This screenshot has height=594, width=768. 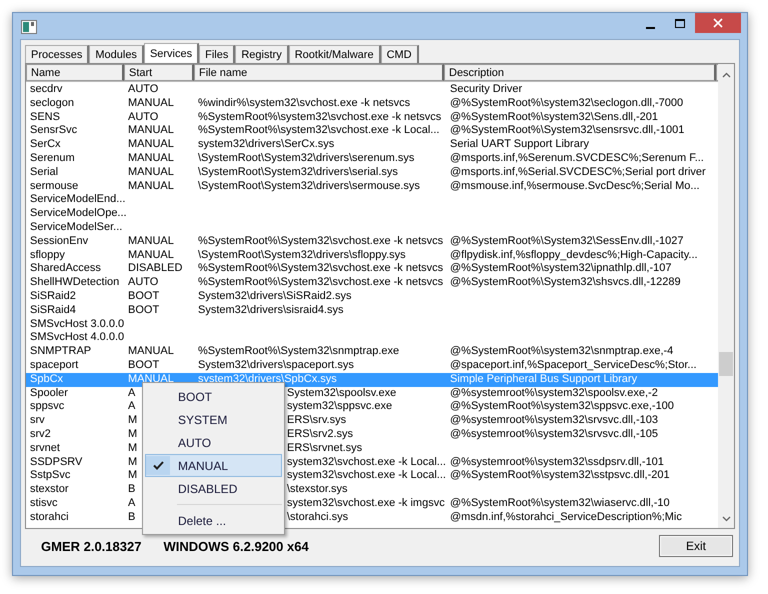 I want to click on table-cell: \SystemRoot\System32\drivers\serial.sys, so click(x=298, y=172).